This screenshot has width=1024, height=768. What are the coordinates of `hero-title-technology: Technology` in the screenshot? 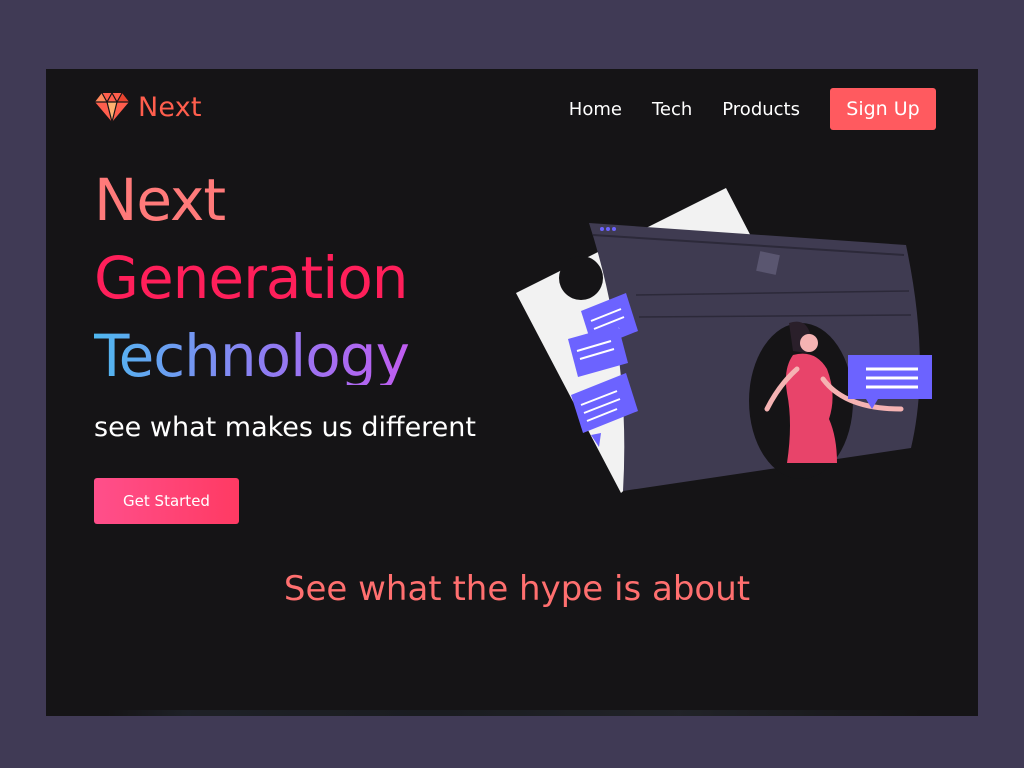 It's located at (252, 356).